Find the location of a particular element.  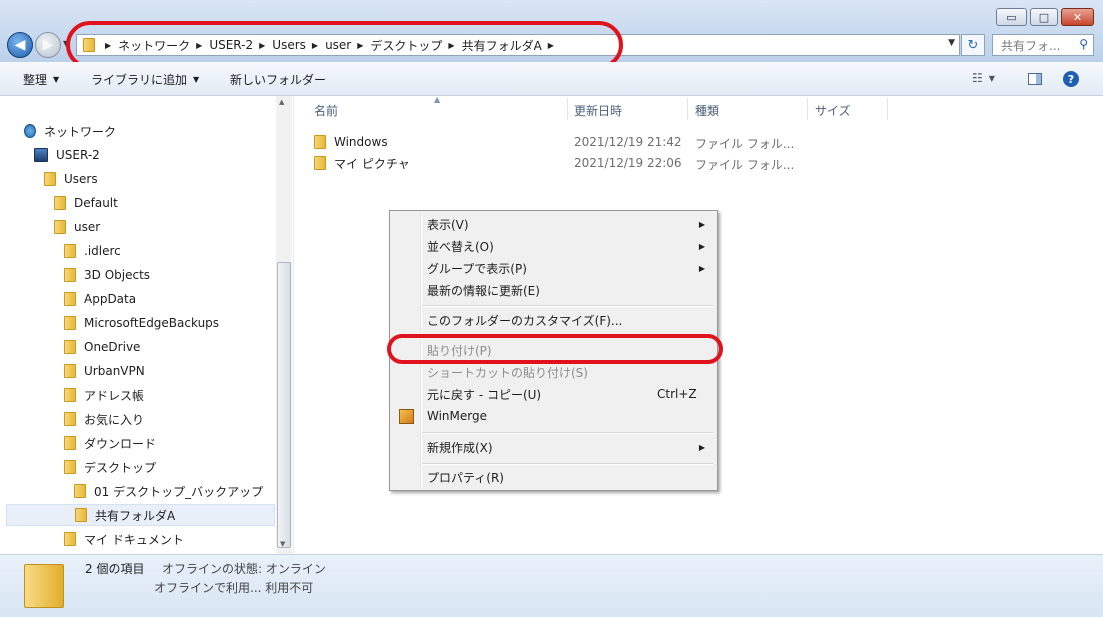

menu-item-sort: 並べ替え(O) ▶ is located at coordinates (553, 246).